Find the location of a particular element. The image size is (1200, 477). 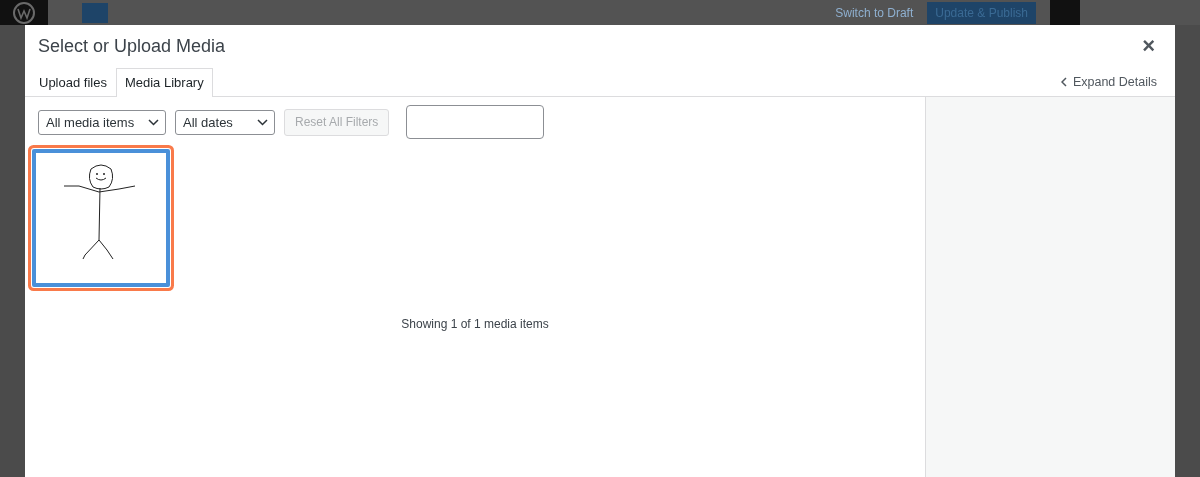

media-type-dropdown: All media items is located at coordinates (102, 122).